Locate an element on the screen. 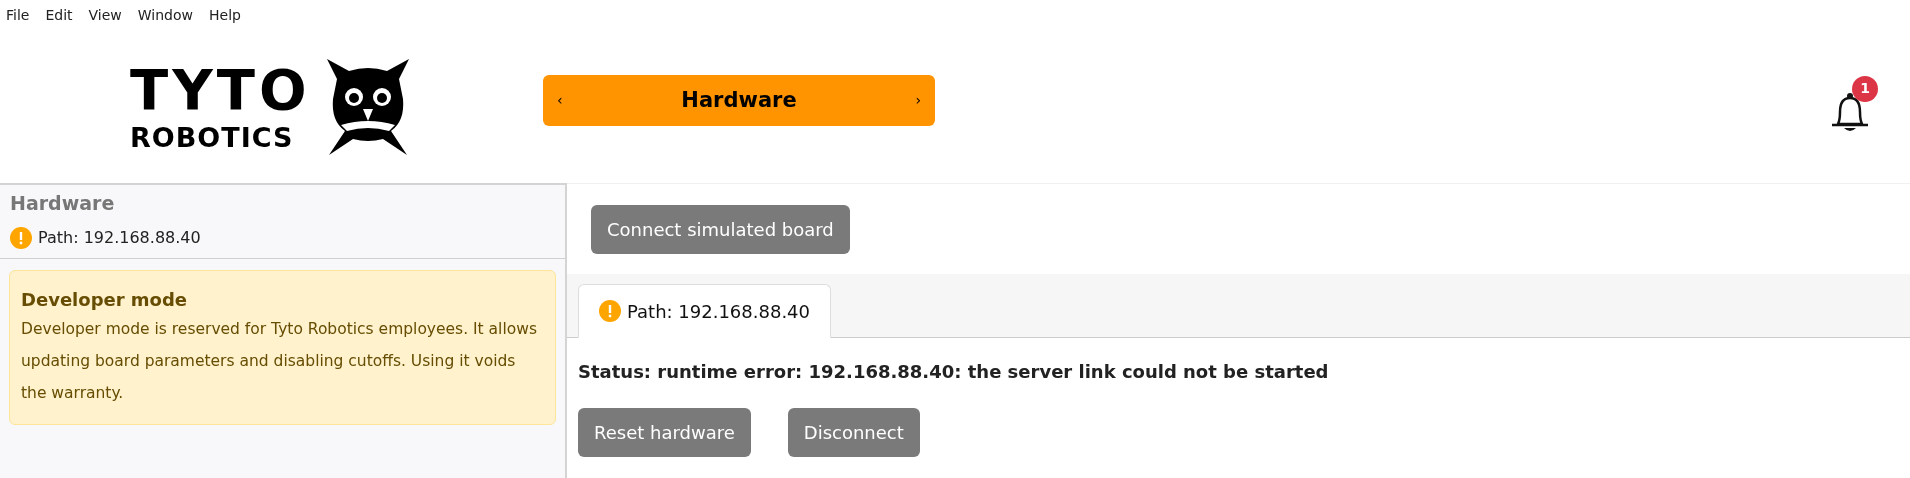 The width and height of the screenshot is (1910, 478). previous-button: ‹ is located at coordinates (560, 100).